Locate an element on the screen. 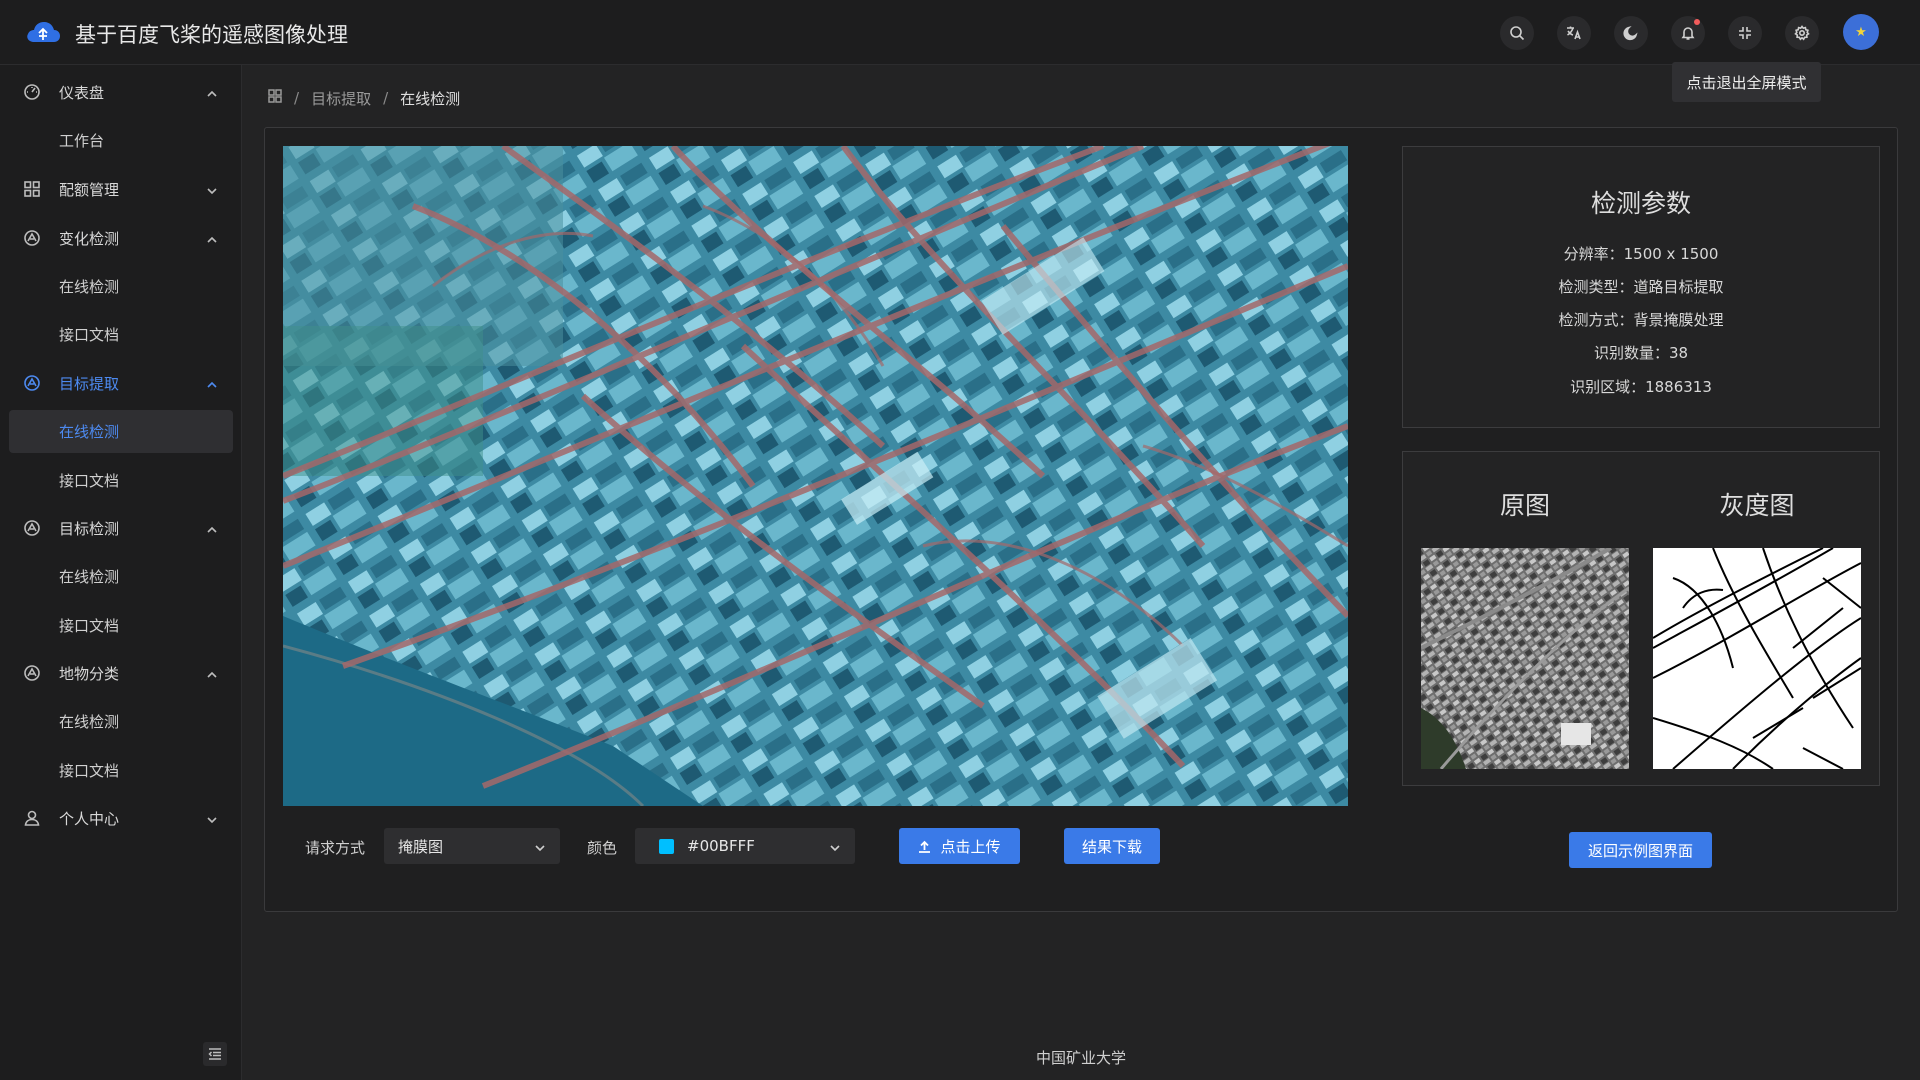 This screenshot has height=1080, width=1920. back-to-examples-button: 返回示例图界面 is located at coordinates (1640, 850).